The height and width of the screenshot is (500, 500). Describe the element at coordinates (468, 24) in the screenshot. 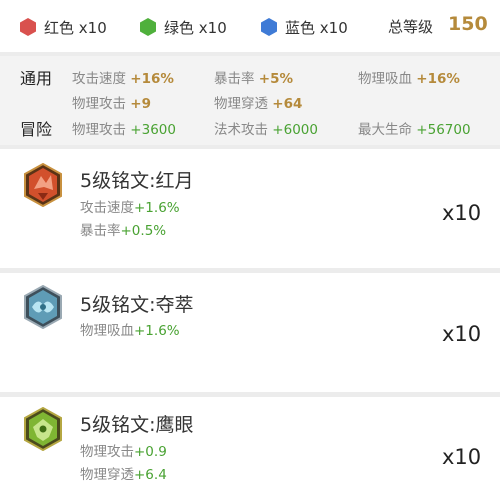

I see `total-level-value: 150` at that location.